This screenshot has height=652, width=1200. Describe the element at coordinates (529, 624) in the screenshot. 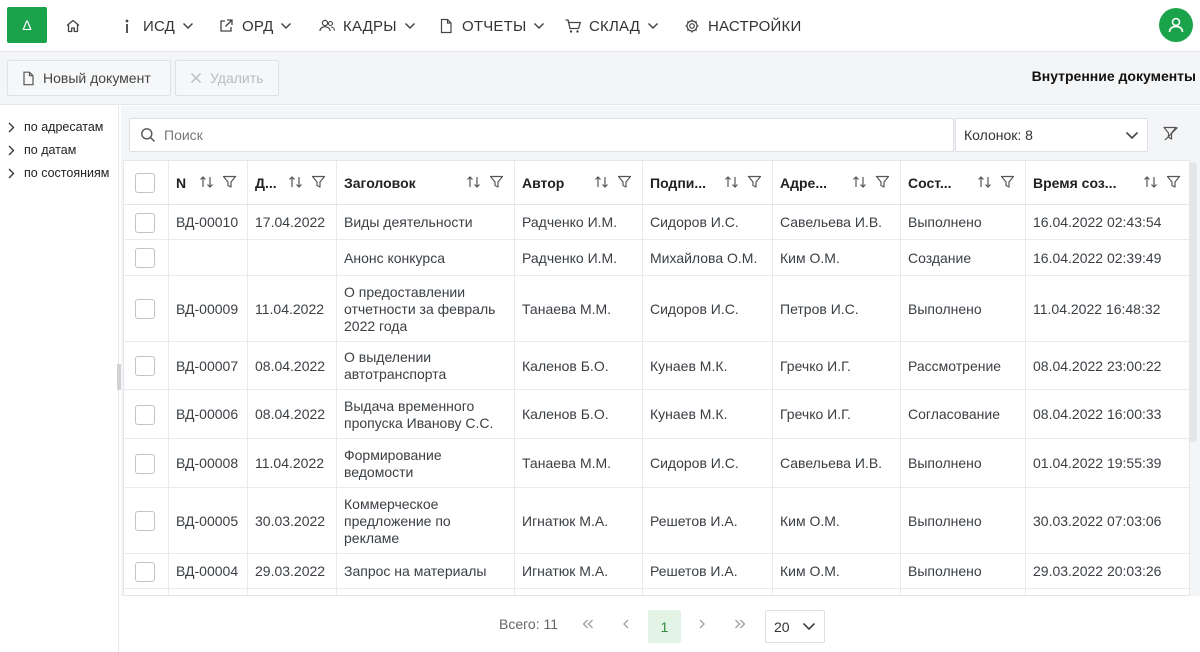

I see `total-count: Всего: 11` at that location.